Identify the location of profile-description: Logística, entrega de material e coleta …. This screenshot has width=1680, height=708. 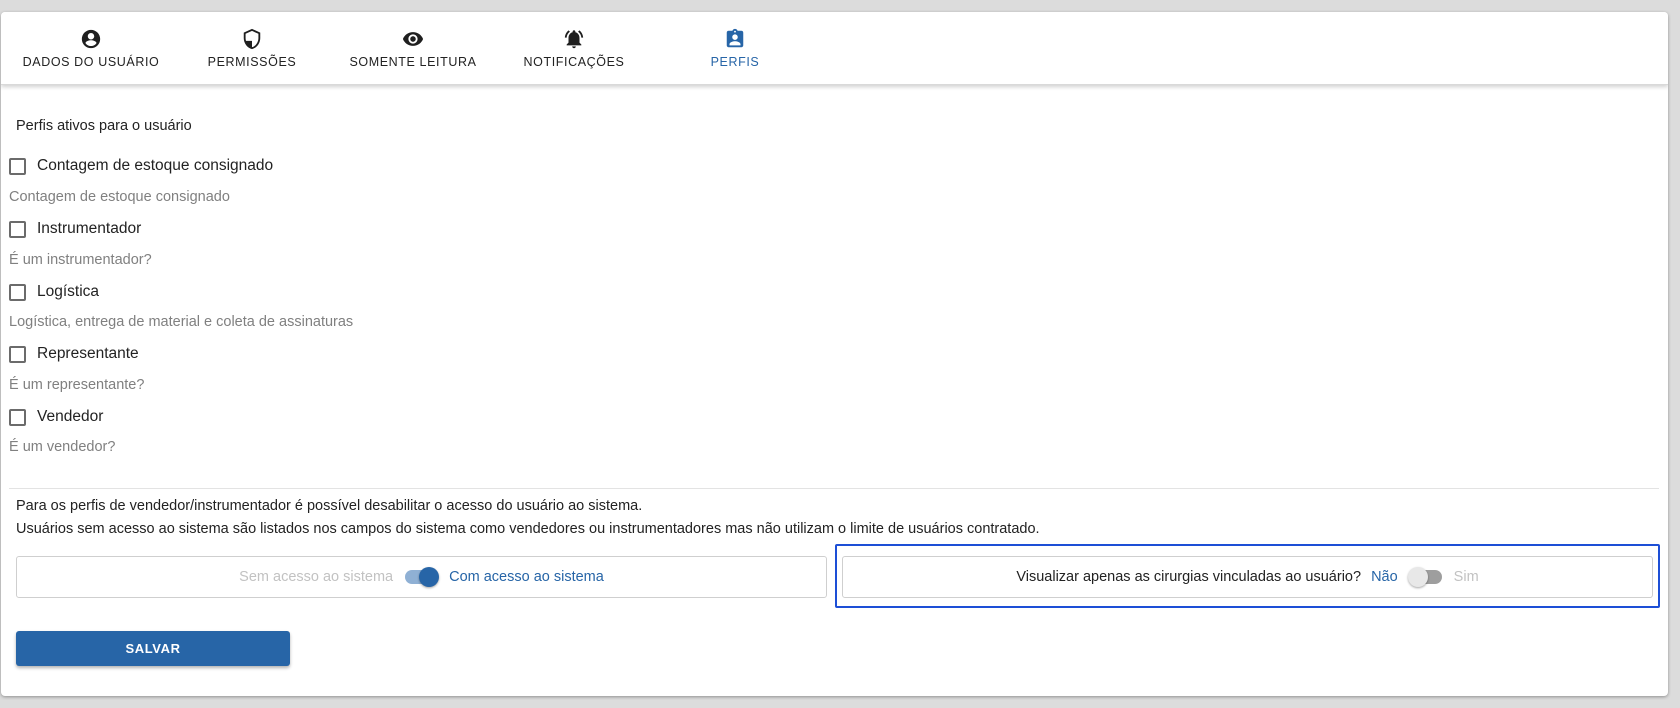
(181, 322).